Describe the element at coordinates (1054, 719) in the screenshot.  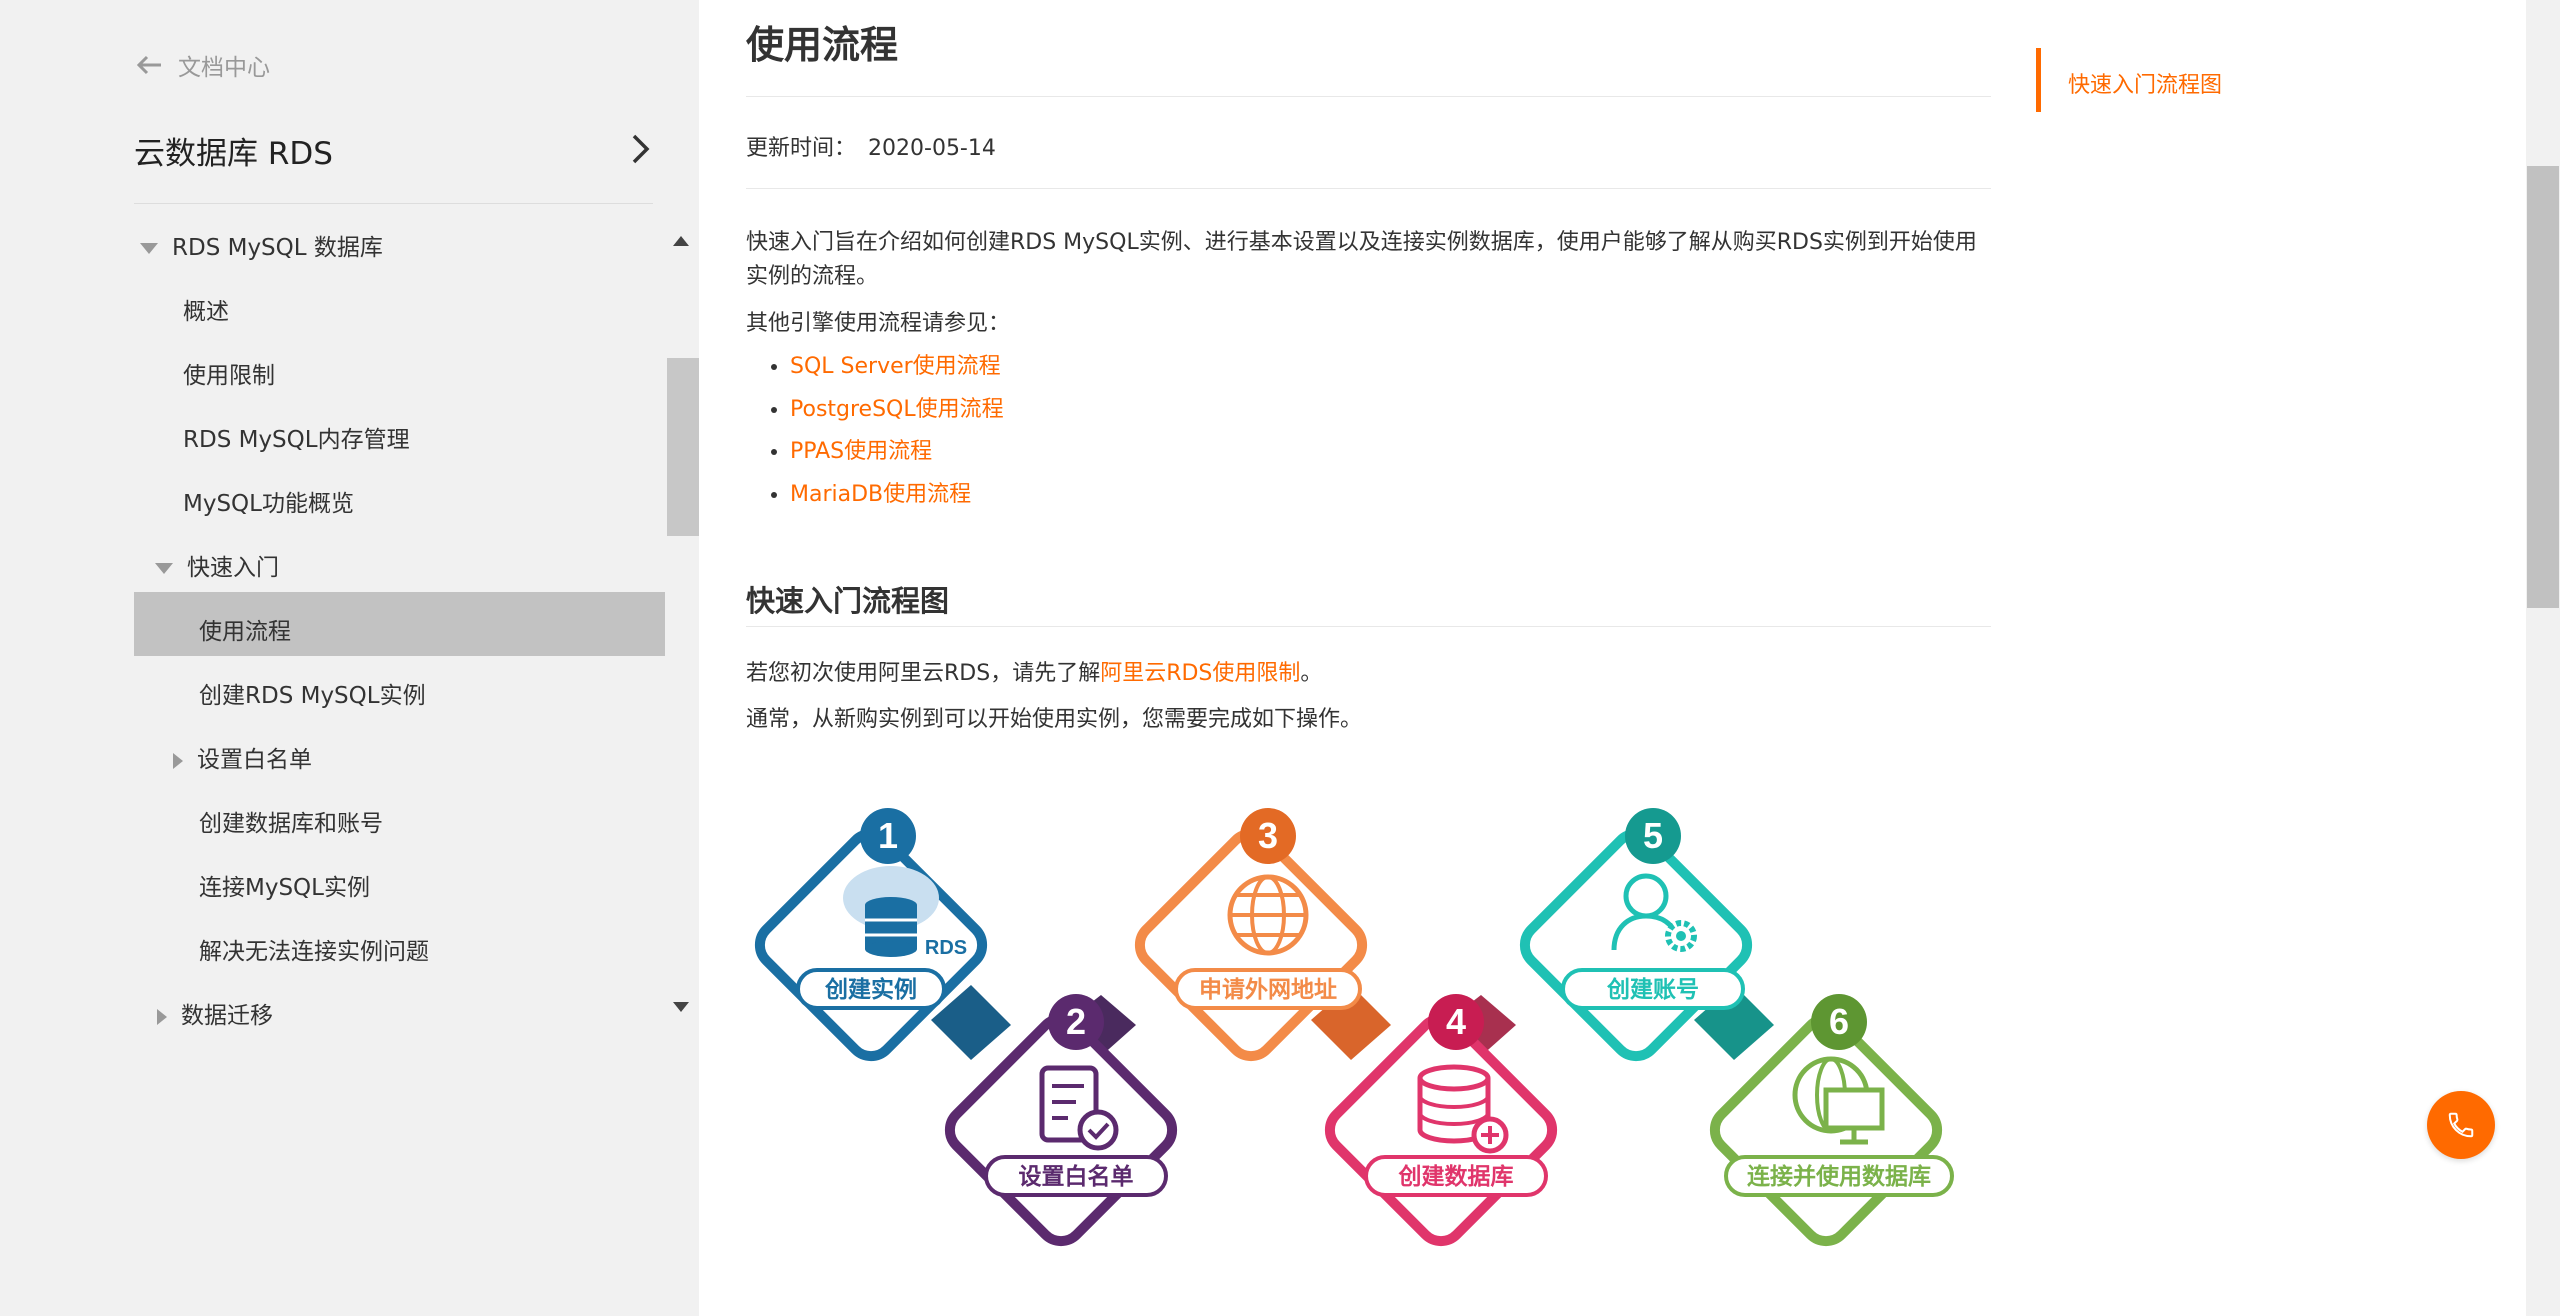
I see `operations-paragraph: 通常，从新购实例到可以开始使用实例，您需要完成如下操作。` at that location.